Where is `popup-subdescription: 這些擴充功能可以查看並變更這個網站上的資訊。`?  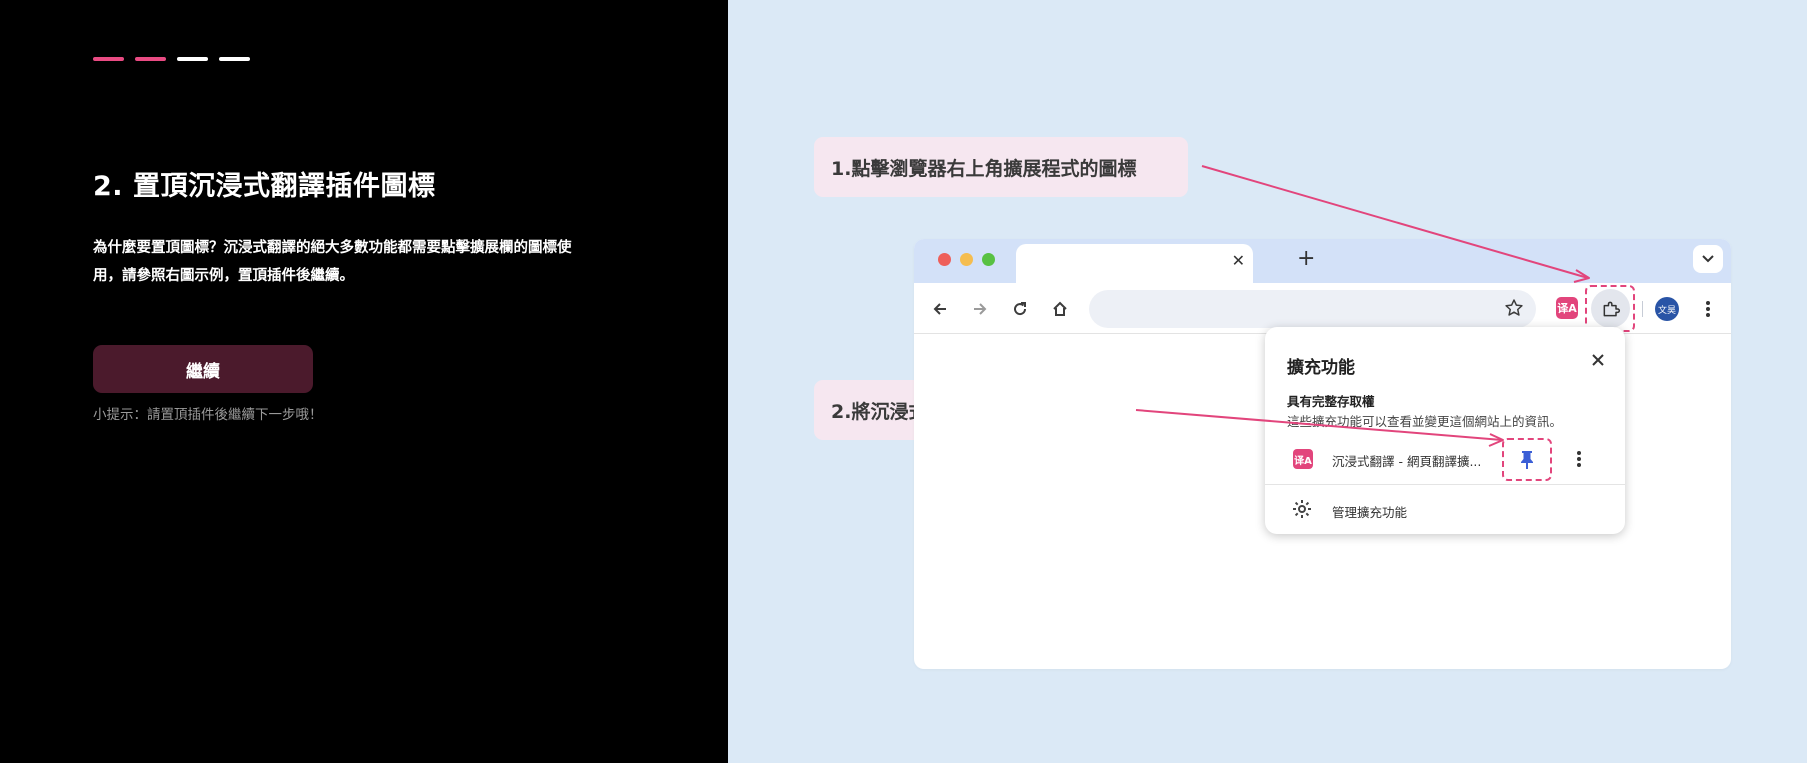 popup-subdescription: 這些擴充功能可以查看並變更這個網站上的資訊。 is located at coordinates (1425, 421).